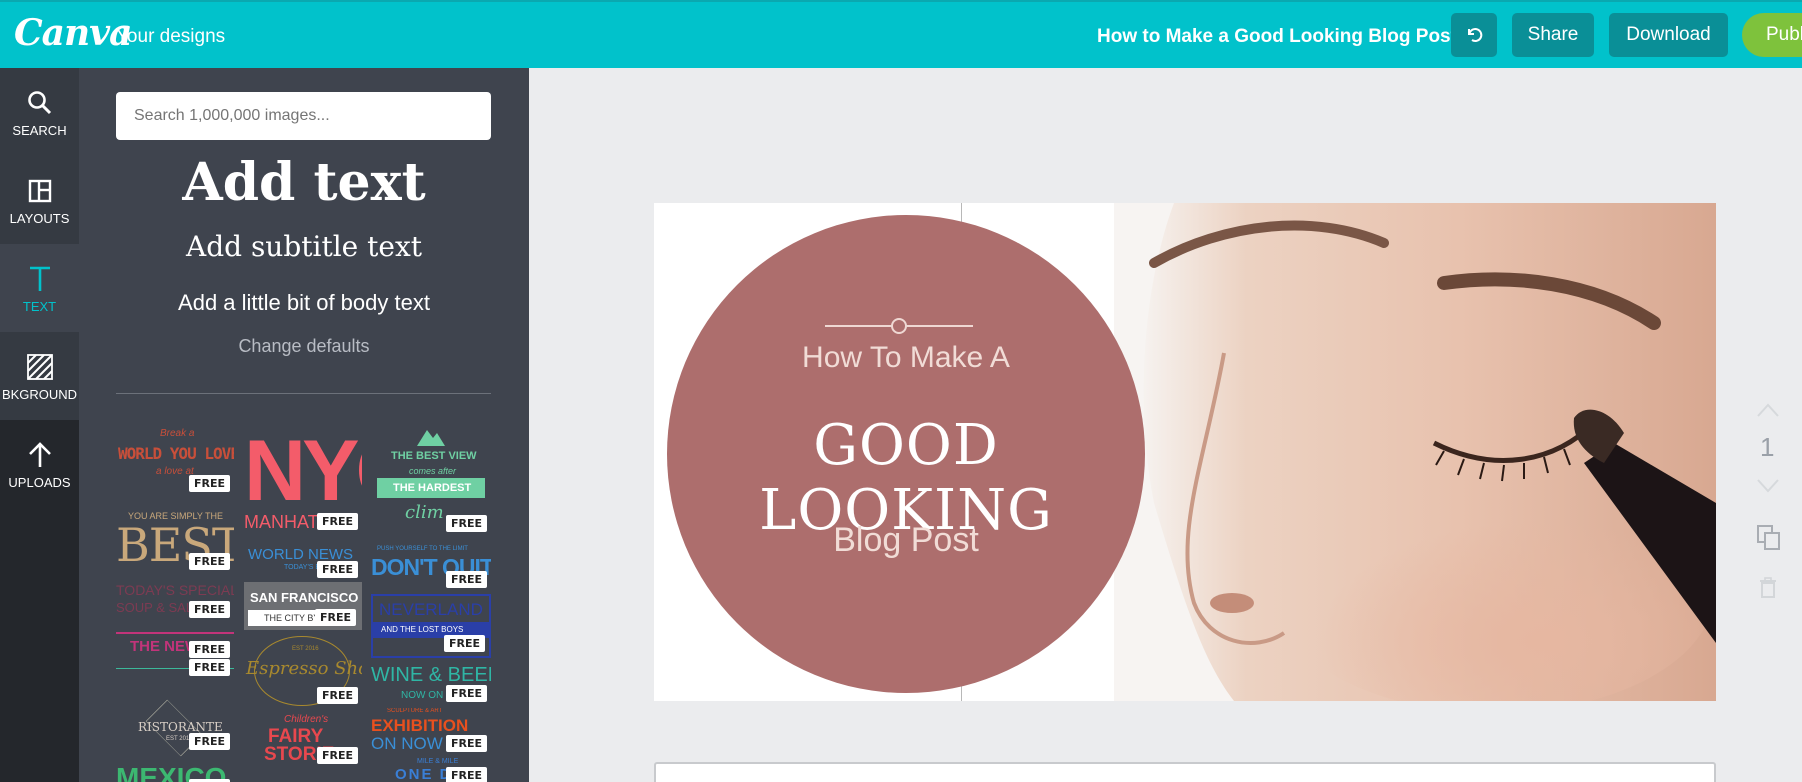 The image size is (1802, 782). Describe the element at coordinates (180, 727) in the screenshot. I see `tile-text: RISTORANTE` at that location.